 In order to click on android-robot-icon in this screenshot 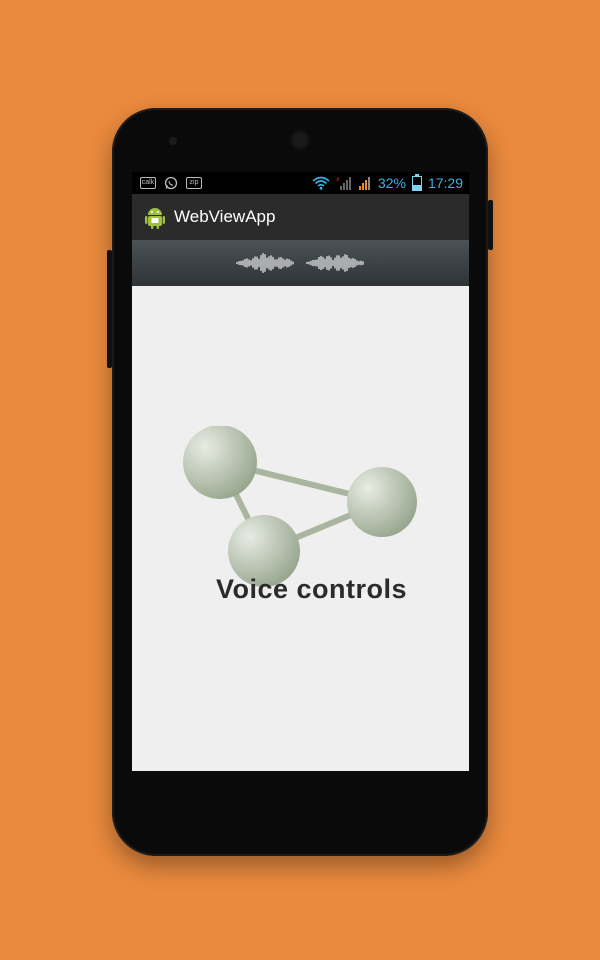, I will do `click(155, 217)`.